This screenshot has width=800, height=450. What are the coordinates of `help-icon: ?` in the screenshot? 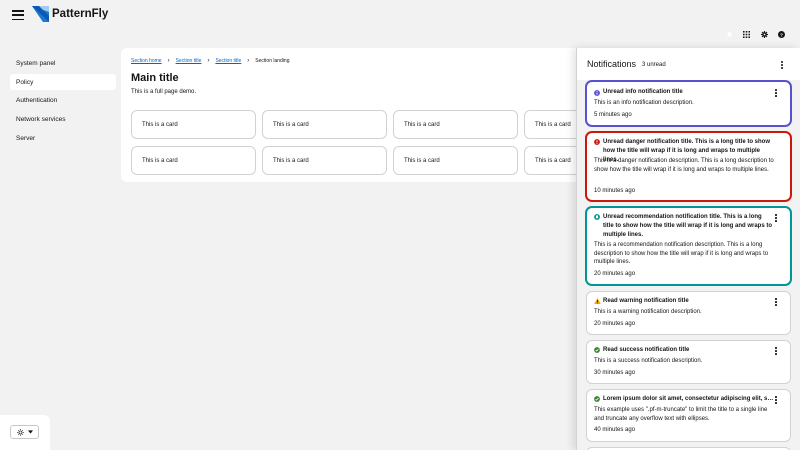 It's located at (781, 34).